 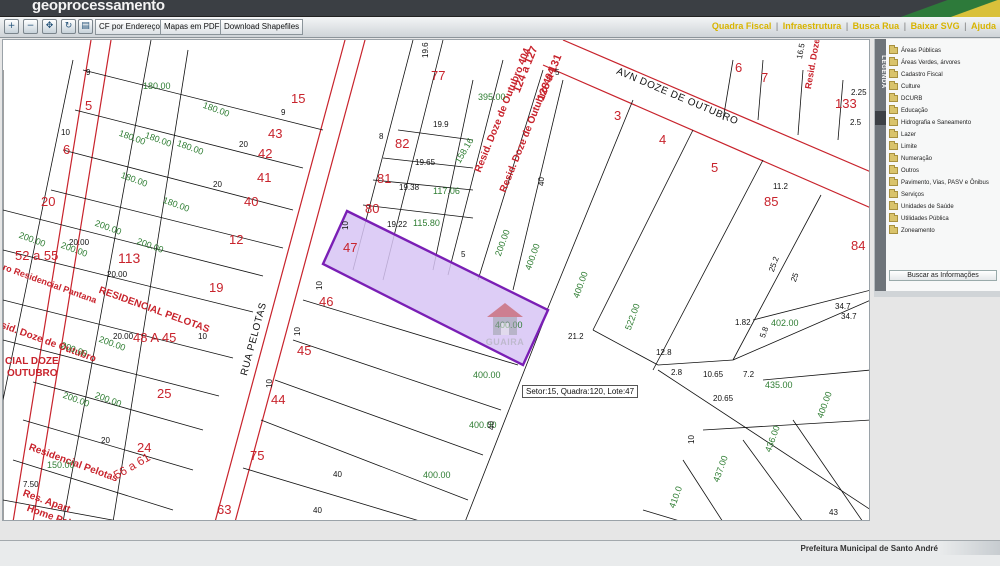 What do you see at coordinates (557, 72) in the screenshot?
I see `lot-dimension-label: 5` at bounding box center [557, 72].